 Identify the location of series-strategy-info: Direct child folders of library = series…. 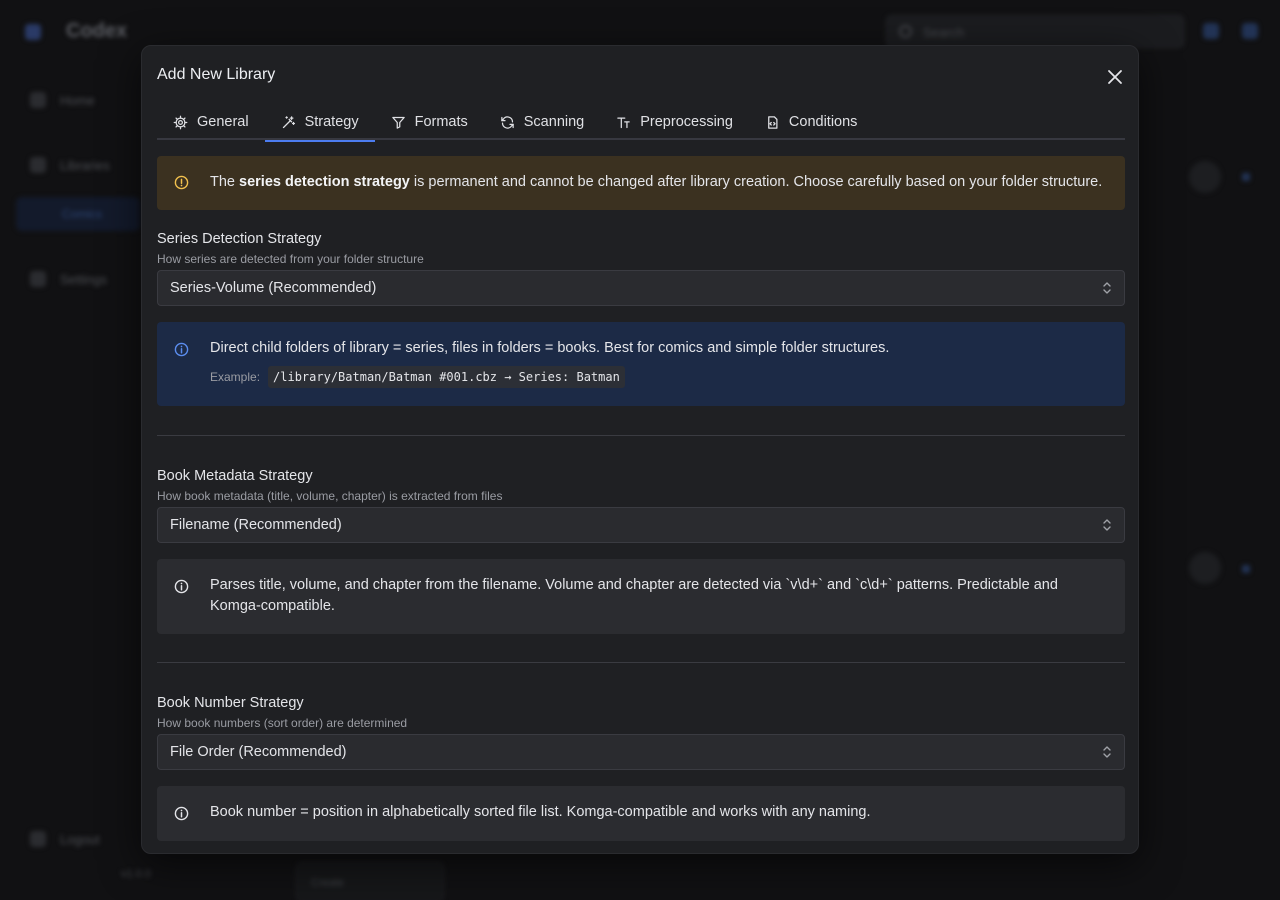
(641, 364).